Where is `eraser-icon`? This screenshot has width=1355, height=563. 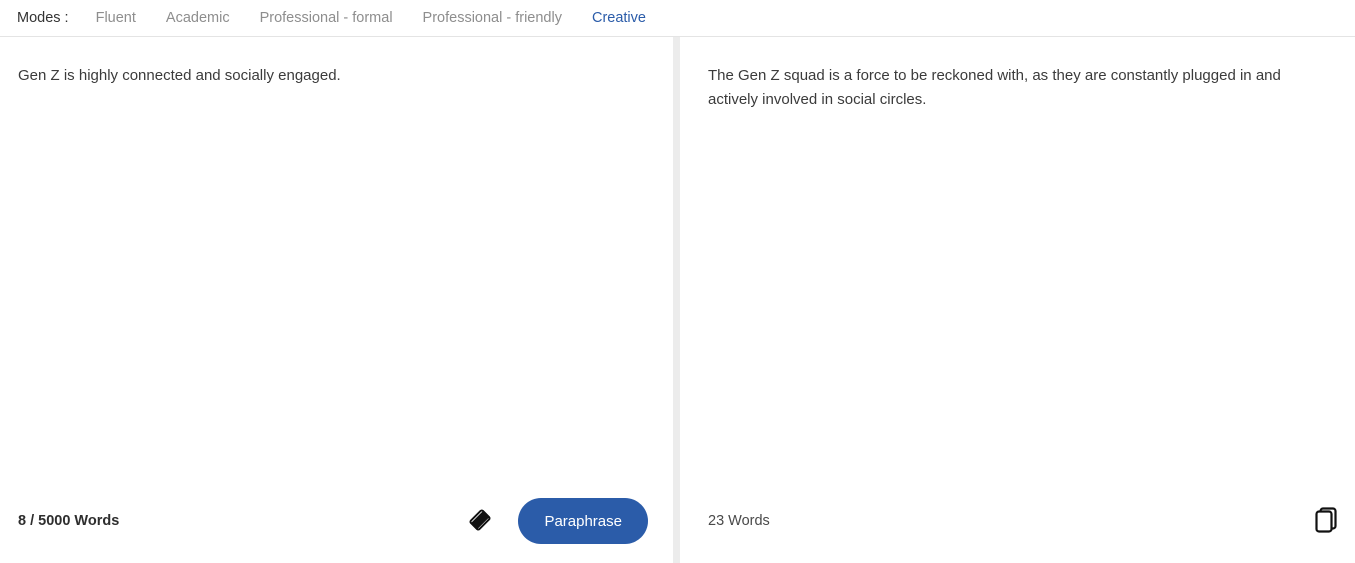 eraser-icon is located at coordinates (480, 521).